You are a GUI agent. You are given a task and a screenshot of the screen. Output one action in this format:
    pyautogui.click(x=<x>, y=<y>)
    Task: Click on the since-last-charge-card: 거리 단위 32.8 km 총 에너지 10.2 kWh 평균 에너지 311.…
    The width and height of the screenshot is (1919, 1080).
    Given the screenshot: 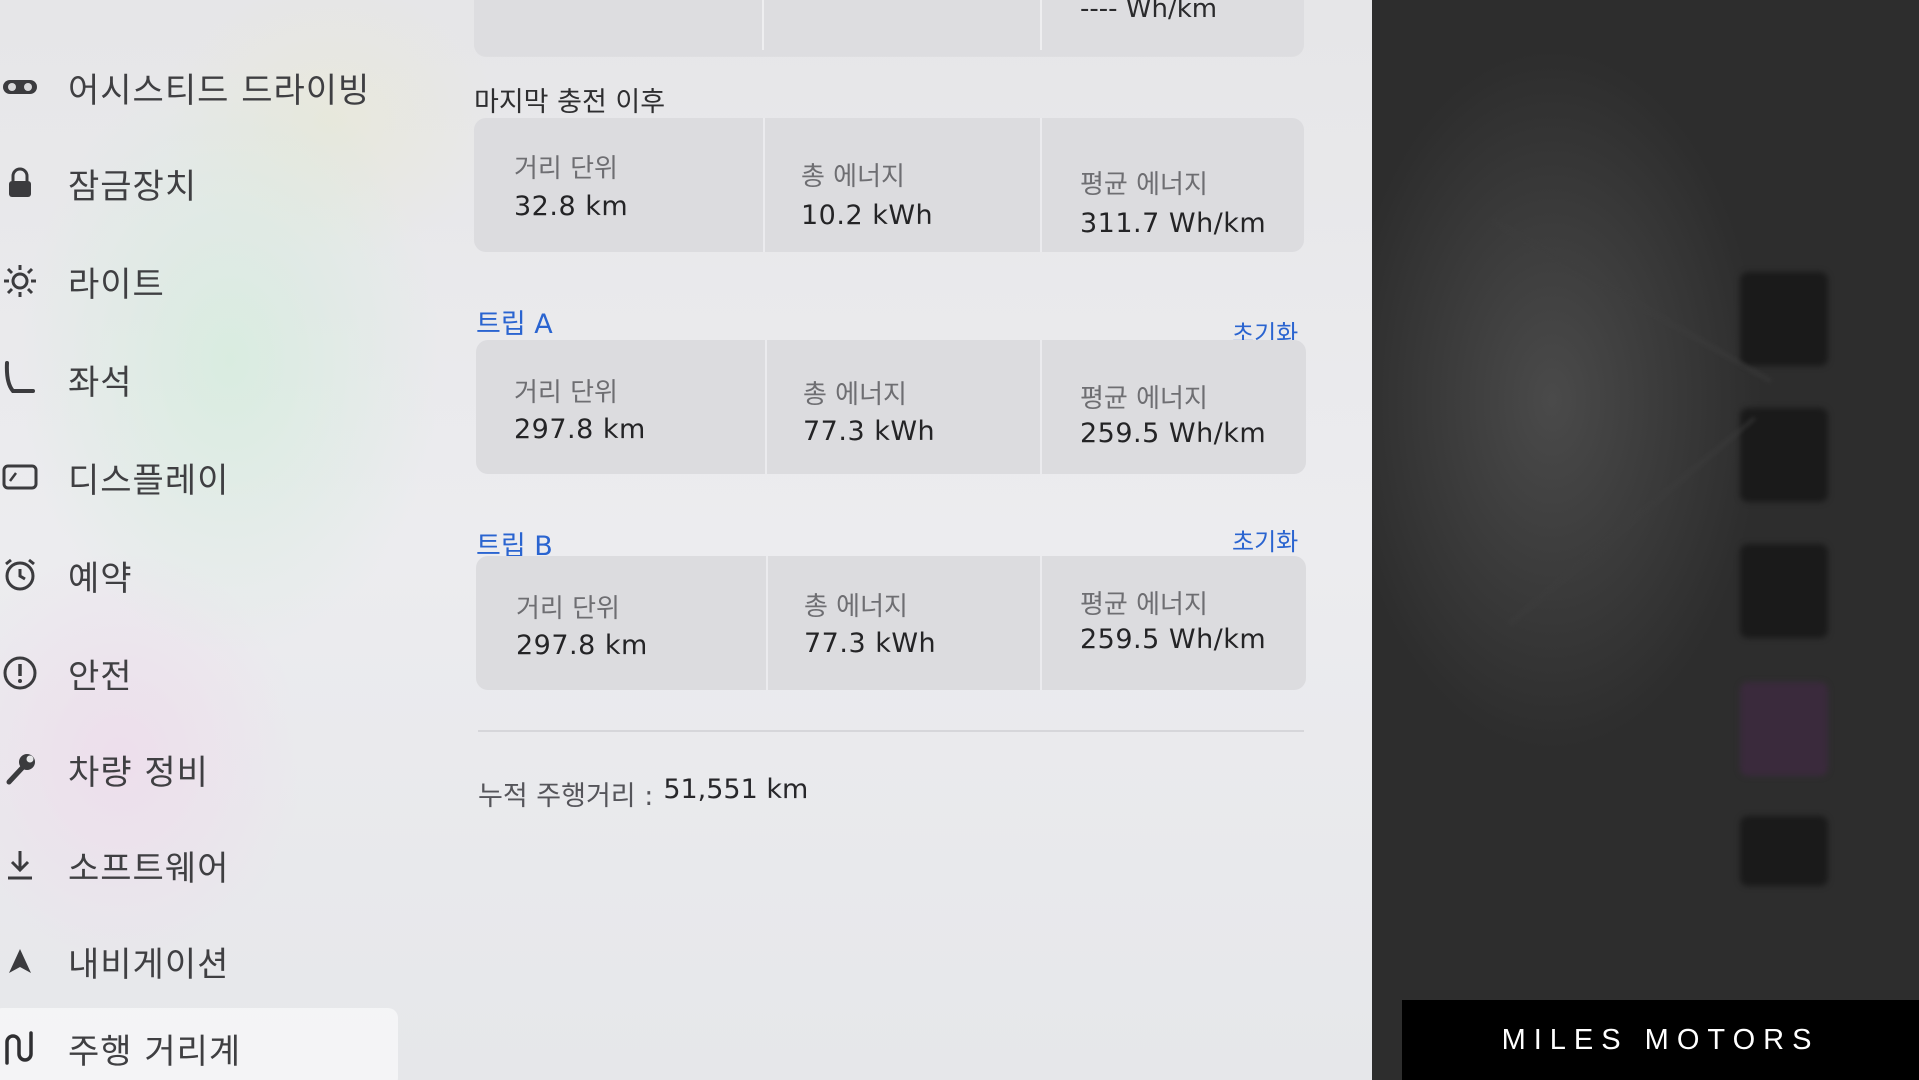 What is the action you would take?
    pyautogui.click(x=889, y=185)
    